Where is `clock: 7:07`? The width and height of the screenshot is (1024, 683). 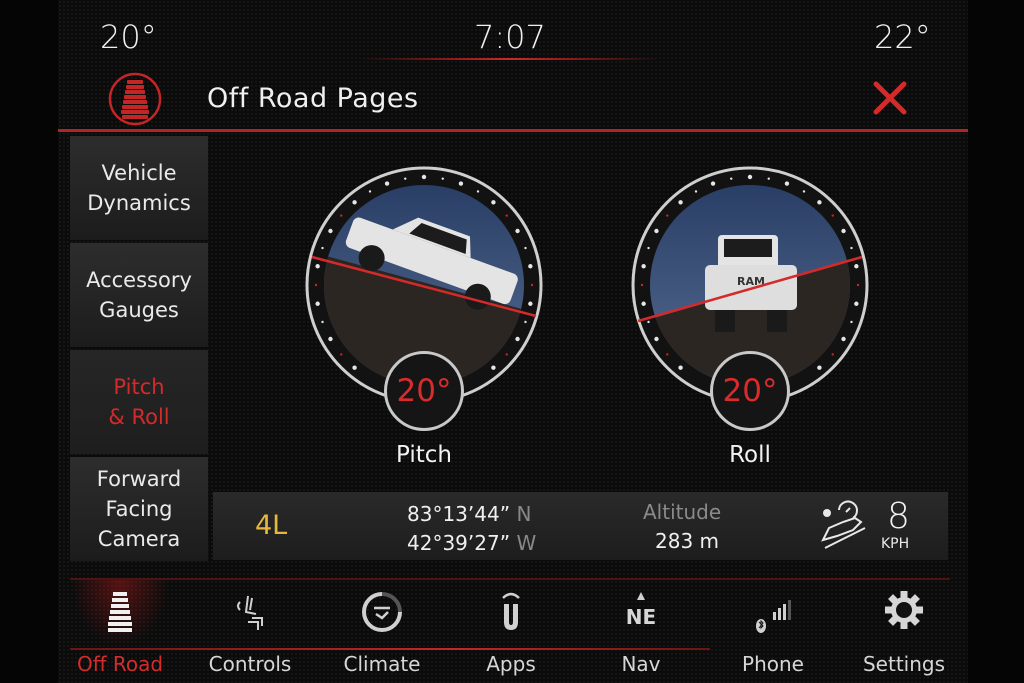
clock: 7:07 is located at coordinates (510, 37).